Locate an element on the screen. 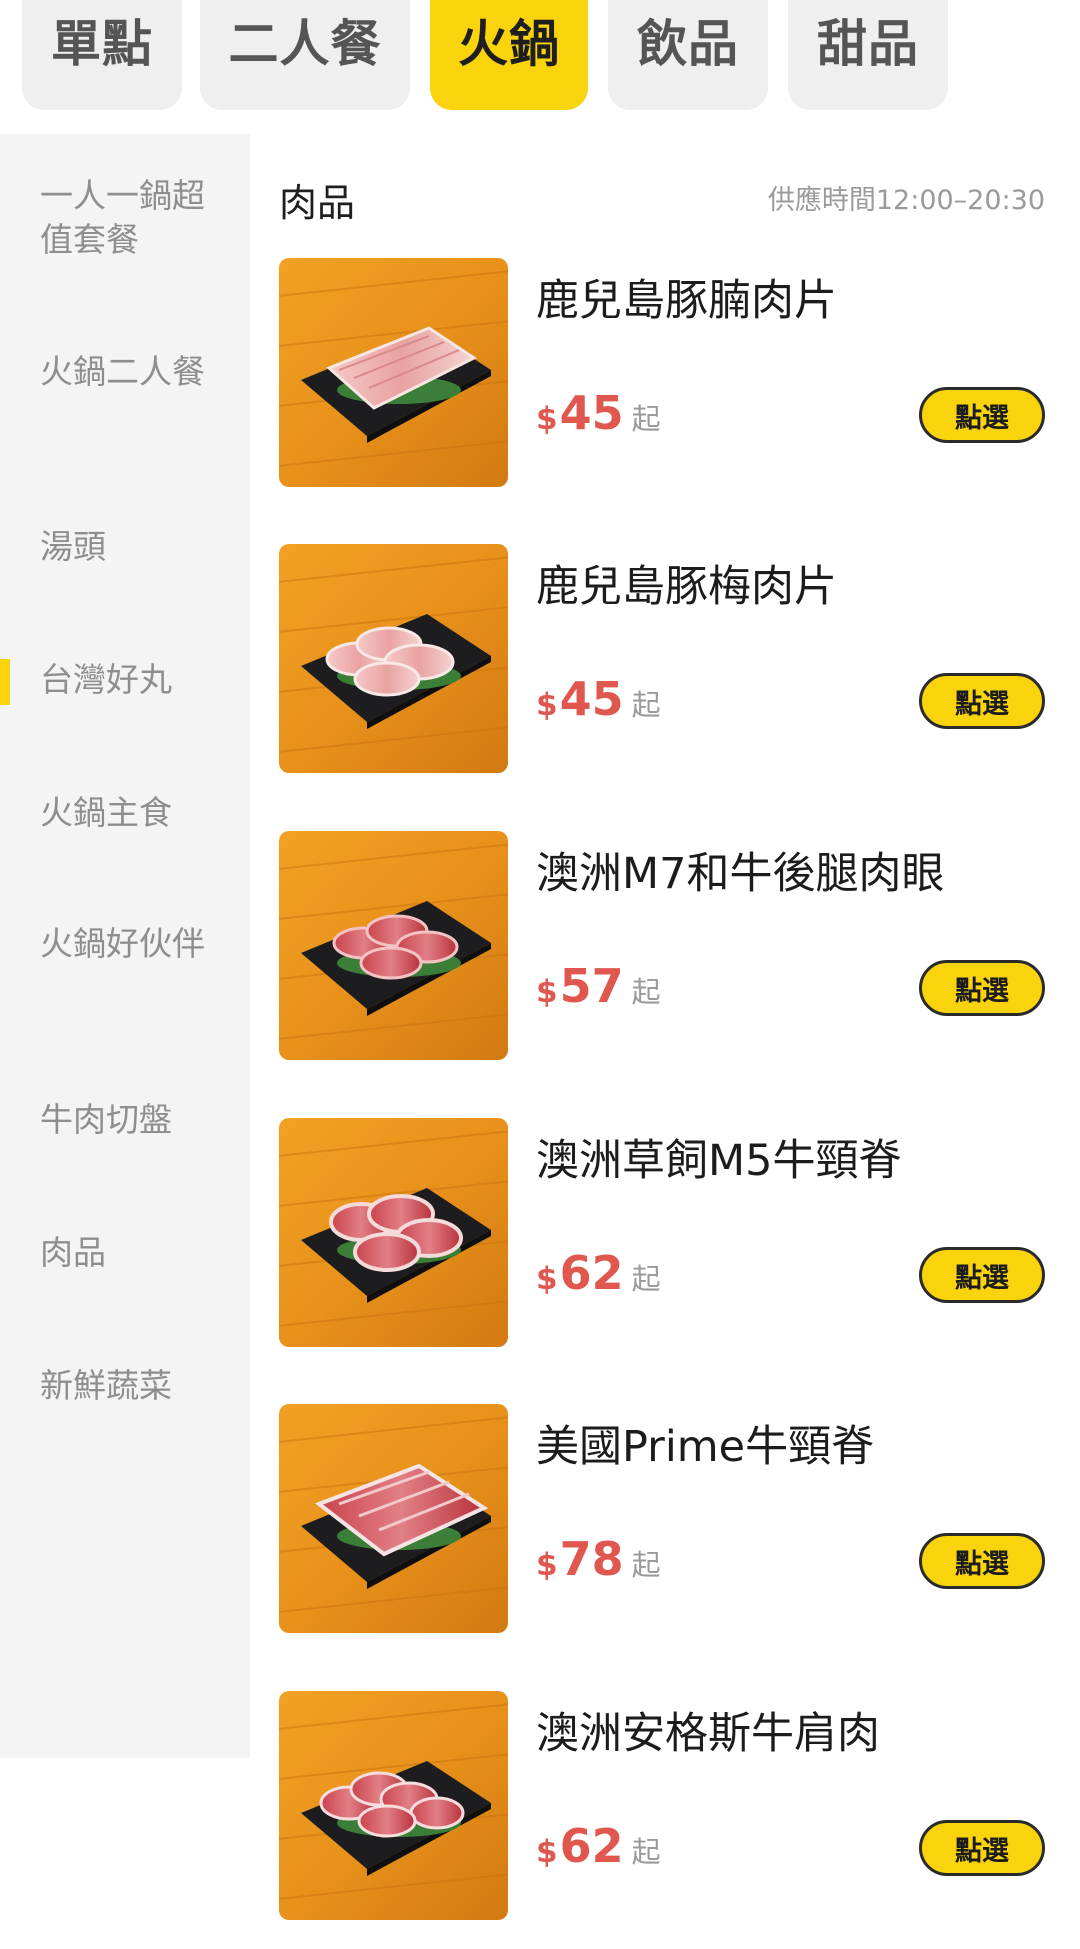  price-amount: 78 is located at coordinates (591, 1559).